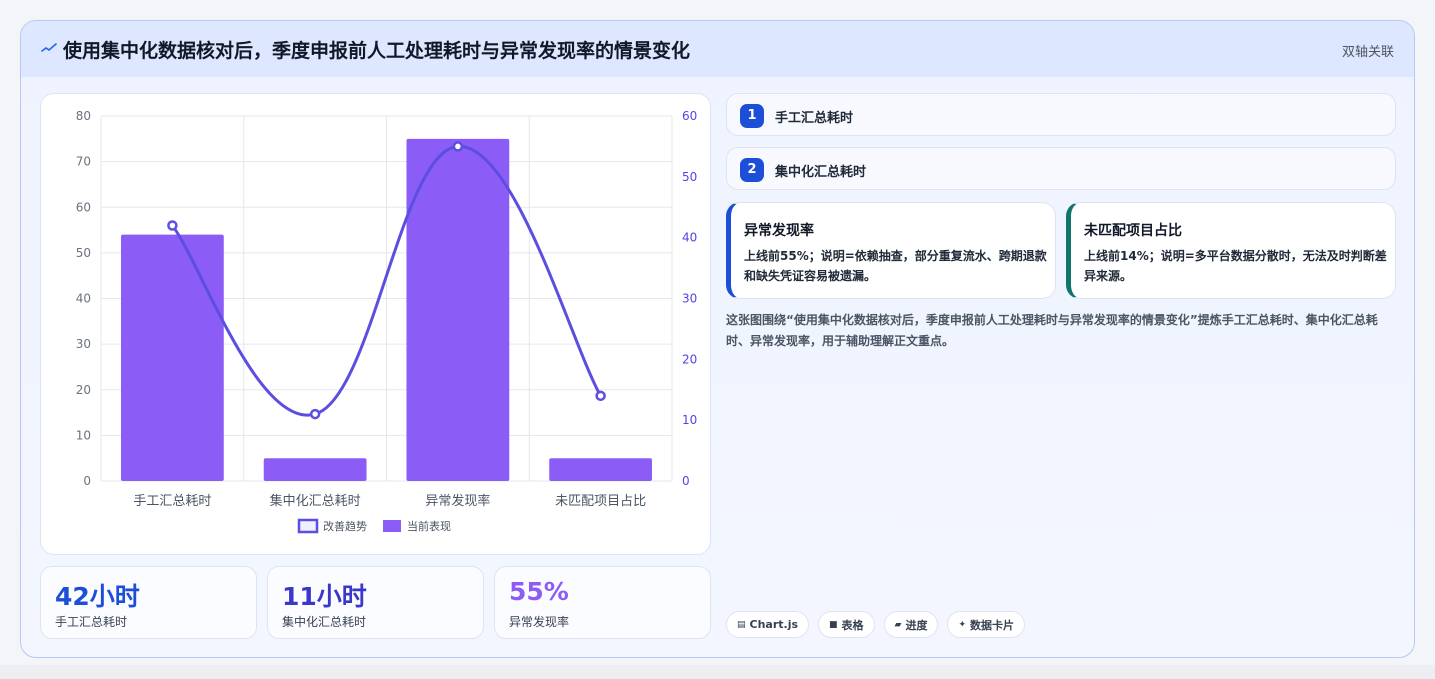 The image size is (1435, 679). Describe the element at coordinates (898, 624) in the screenshot. I see `progress-icon: ▰` at that location.